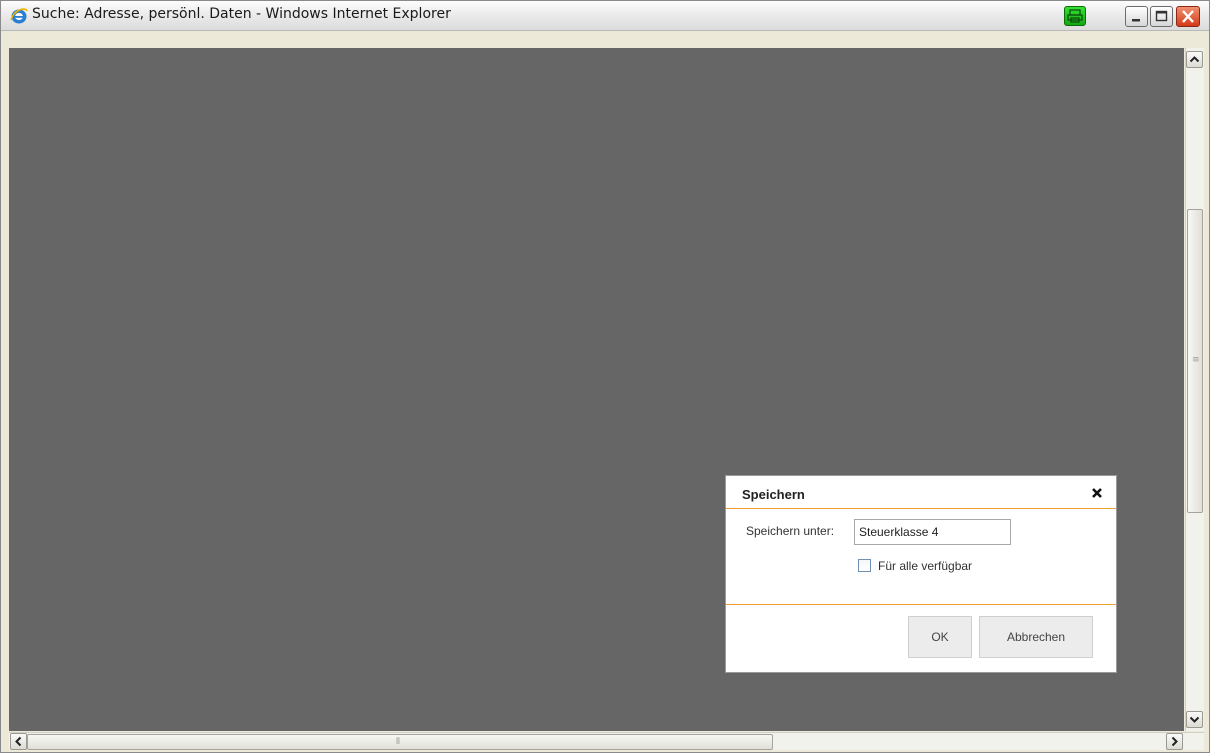  Describe the element at coordinates (925, 566) in the screenshot. I see `available-for-all-label: Für alle verfügbar` at that location.